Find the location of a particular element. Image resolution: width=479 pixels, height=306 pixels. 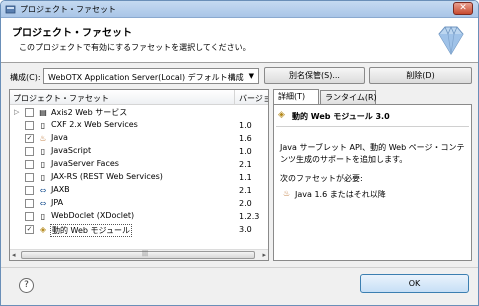

page-title: プロジェクト・ファセット is located at coordinates (72, 33).